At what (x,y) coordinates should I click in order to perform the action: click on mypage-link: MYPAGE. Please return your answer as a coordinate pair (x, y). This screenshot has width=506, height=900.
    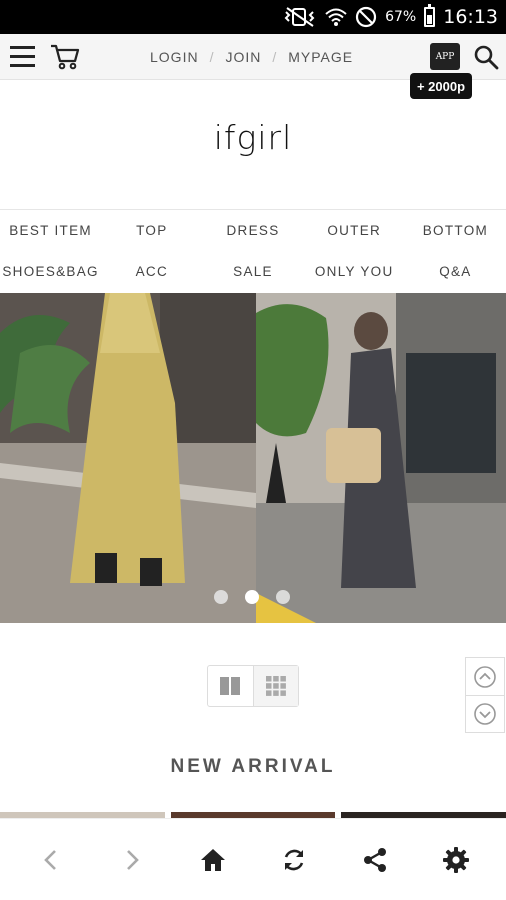
    Looking at the image, I should click on (320, 57).